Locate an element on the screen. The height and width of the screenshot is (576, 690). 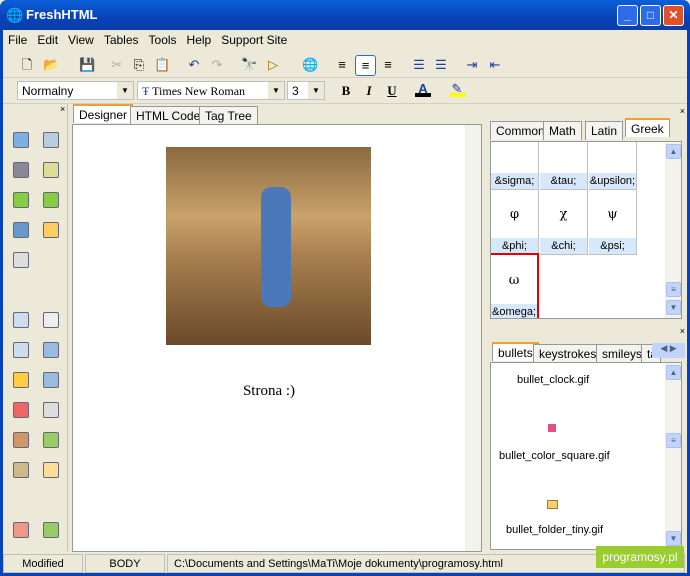
bold-button: B is located at coordinates (346, 91).